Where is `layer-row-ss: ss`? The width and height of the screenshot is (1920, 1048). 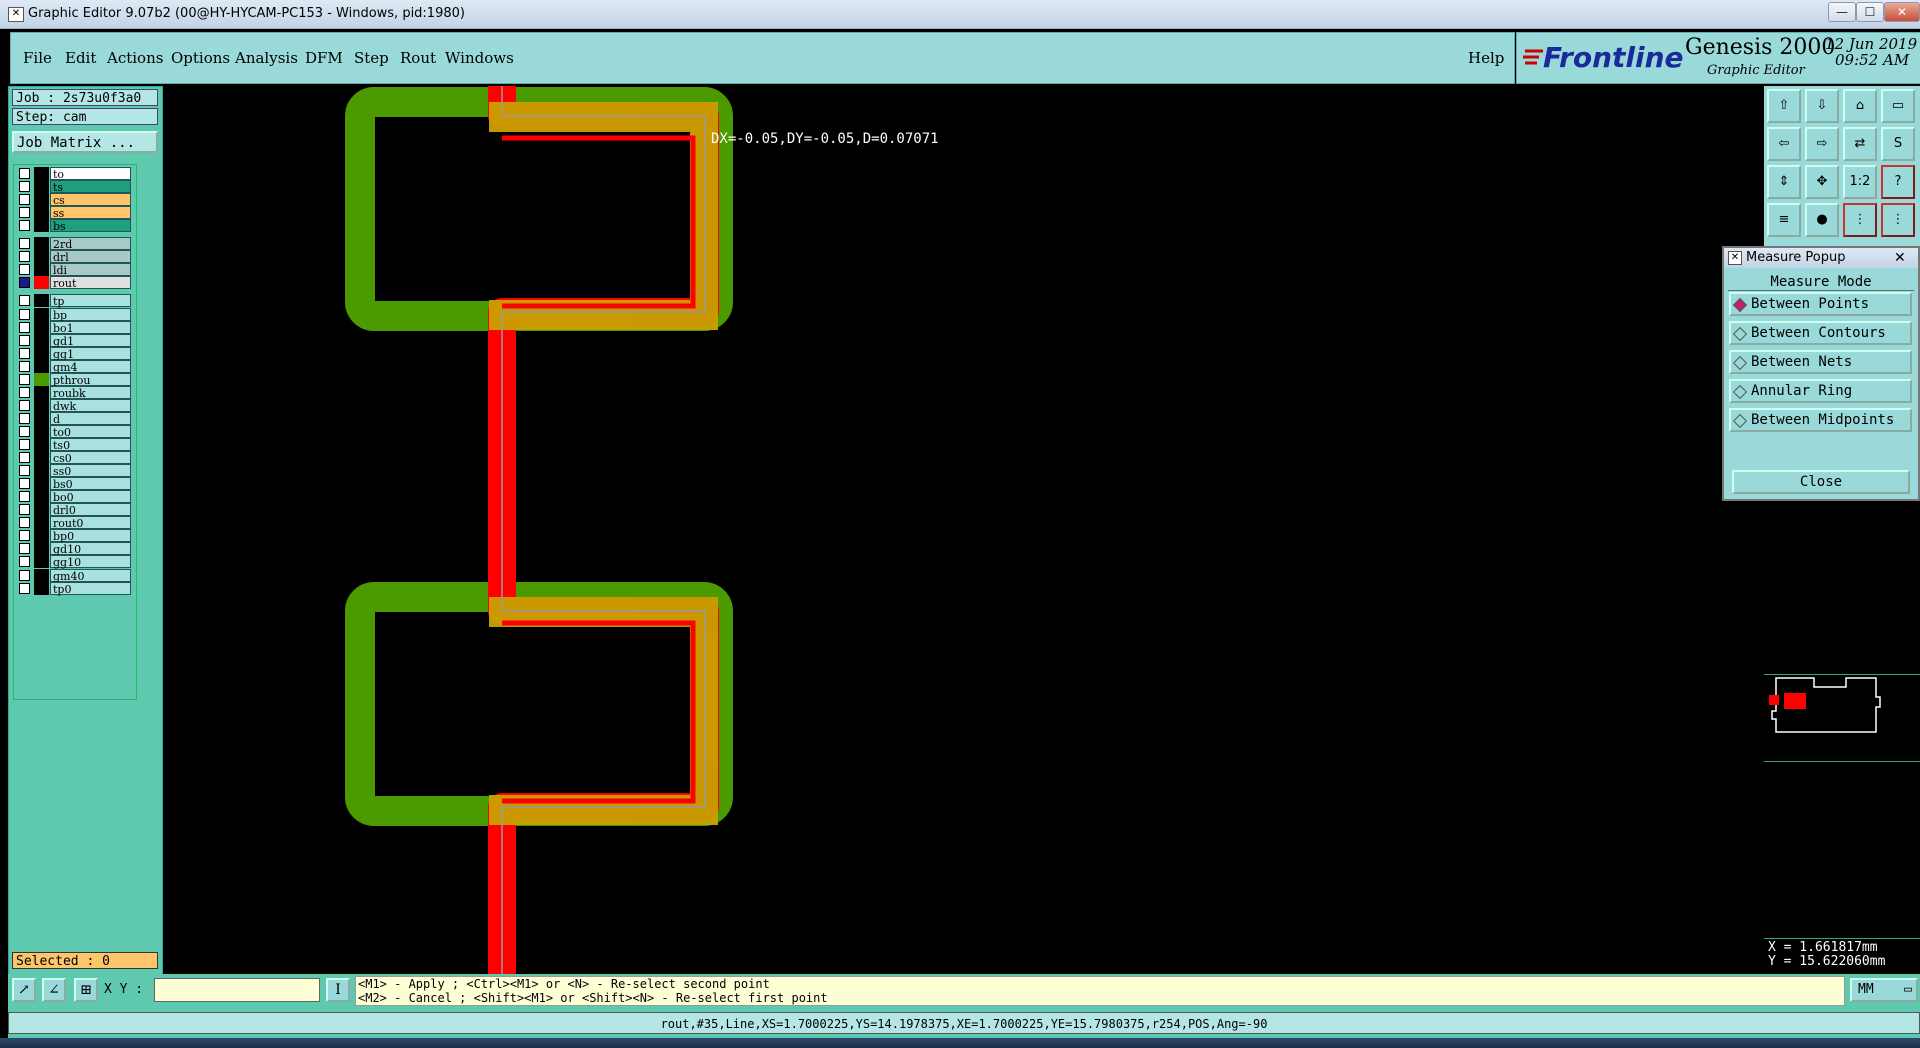 layer-row-ss: ss is located at coordinates (74, 213).